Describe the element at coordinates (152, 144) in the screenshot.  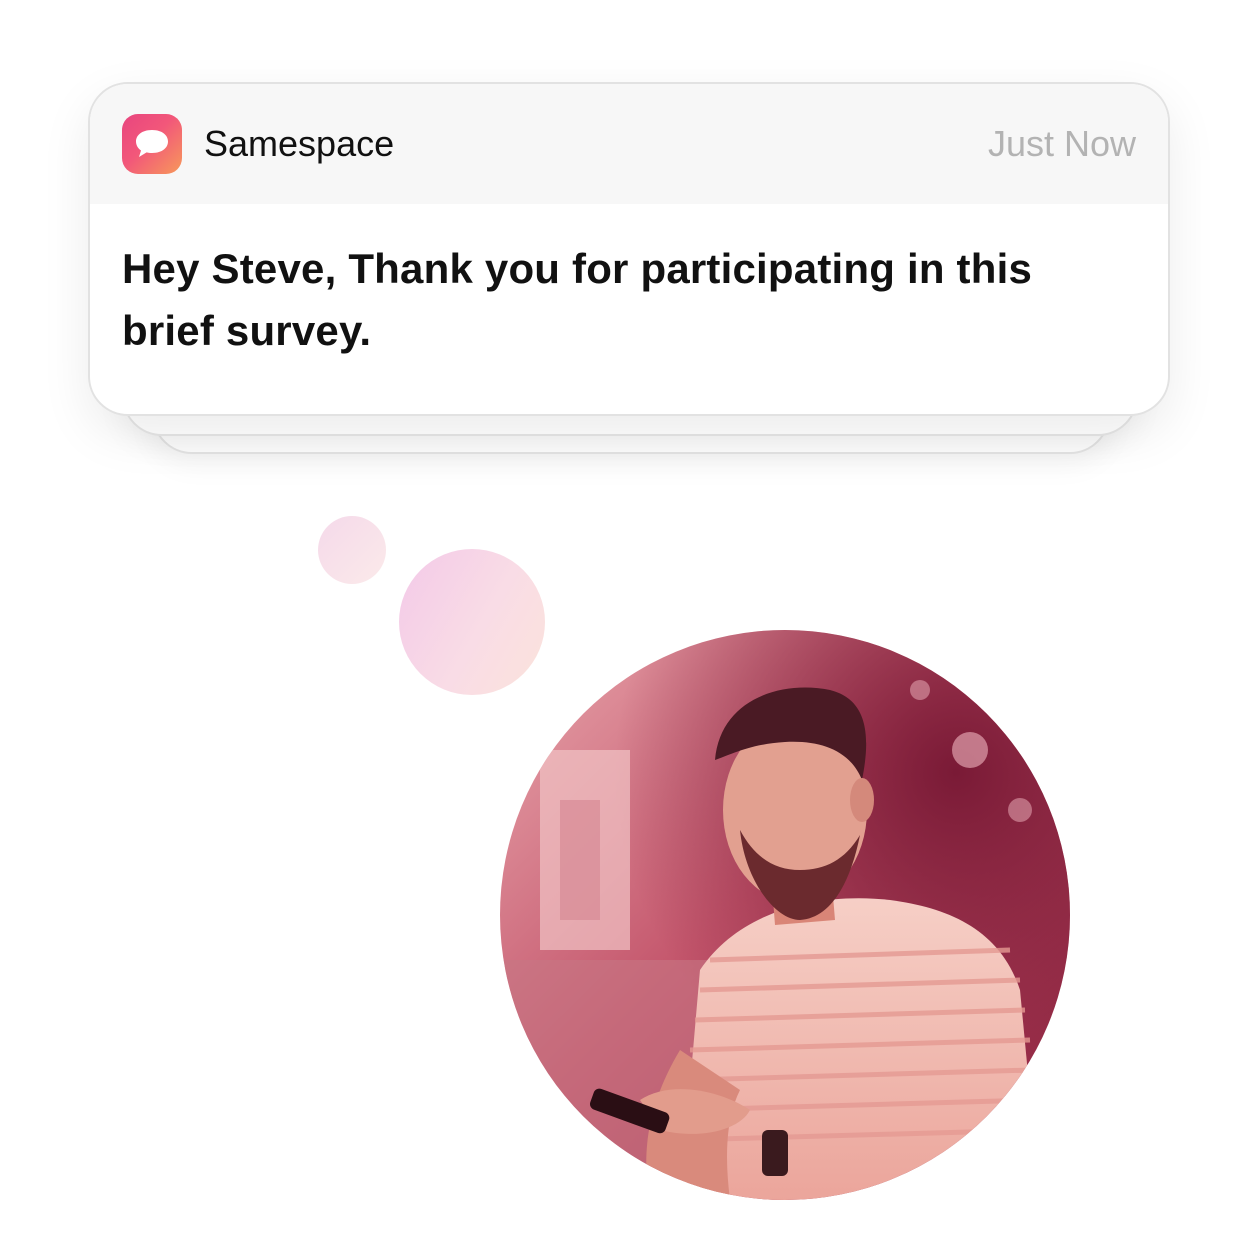
I see `chat-bubble-icon` at that location.